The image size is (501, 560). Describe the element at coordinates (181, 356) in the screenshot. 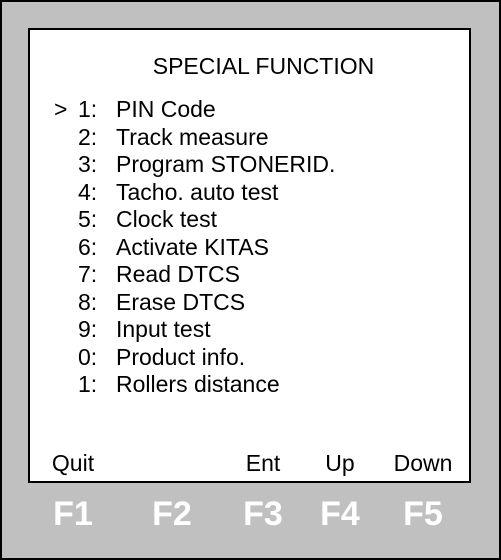

I see `menu-item-label: Product info.` at that location.